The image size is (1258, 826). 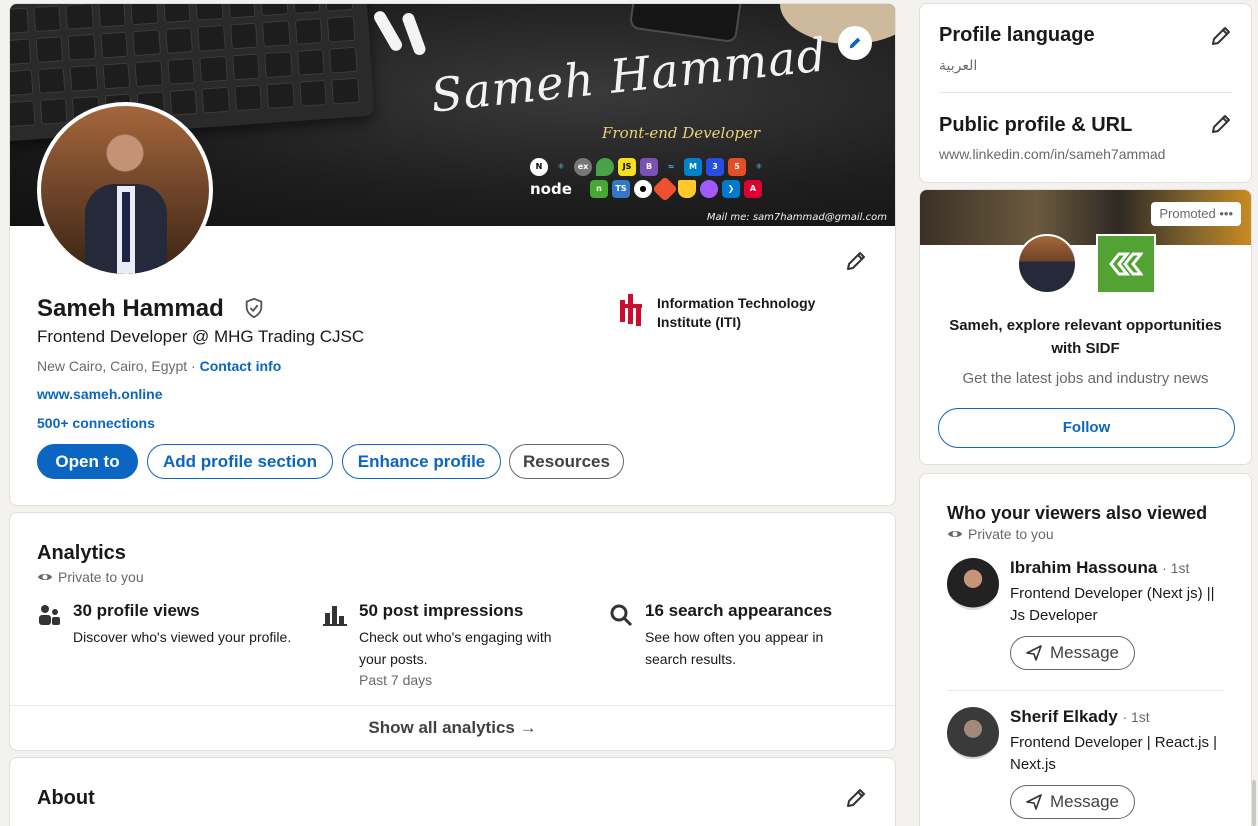 What do you see at coordinates (566, 461) in the screenshot?
I see `resources-button: Resources` at bounding box center [566, 461].